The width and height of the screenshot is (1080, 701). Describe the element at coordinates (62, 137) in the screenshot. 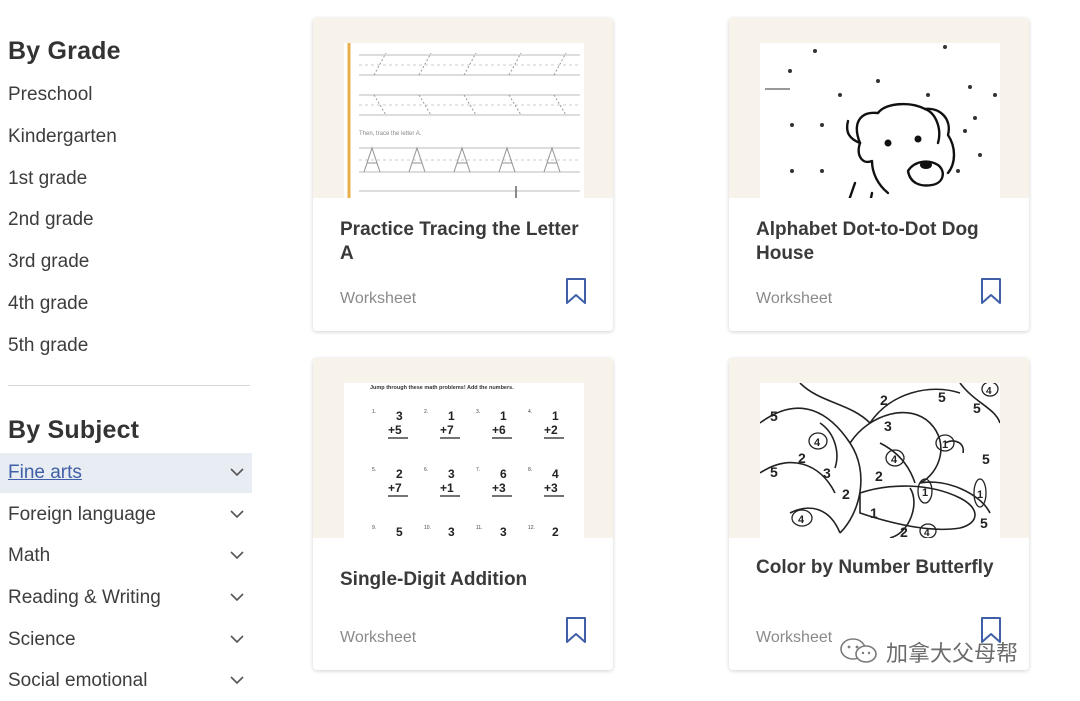

I see `grade-link-kindergarten: Kindergarten` at that location.